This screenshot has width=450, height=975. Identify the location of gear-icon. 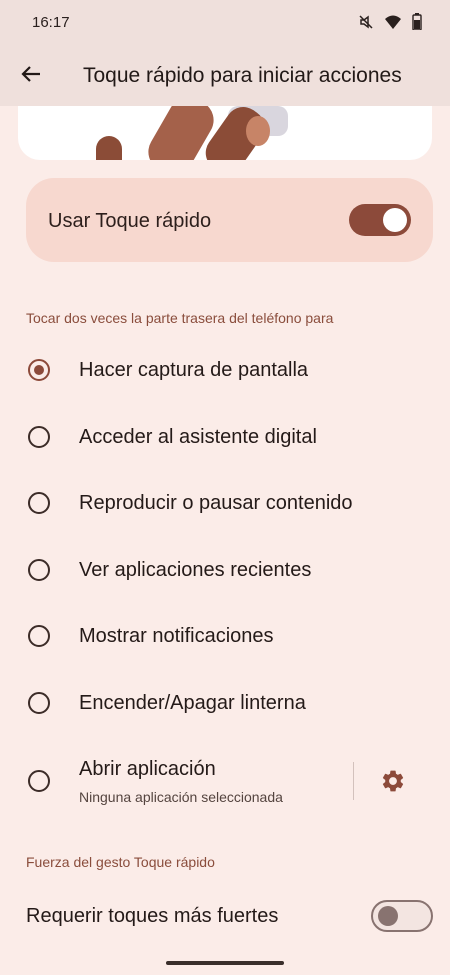
(393, 784).